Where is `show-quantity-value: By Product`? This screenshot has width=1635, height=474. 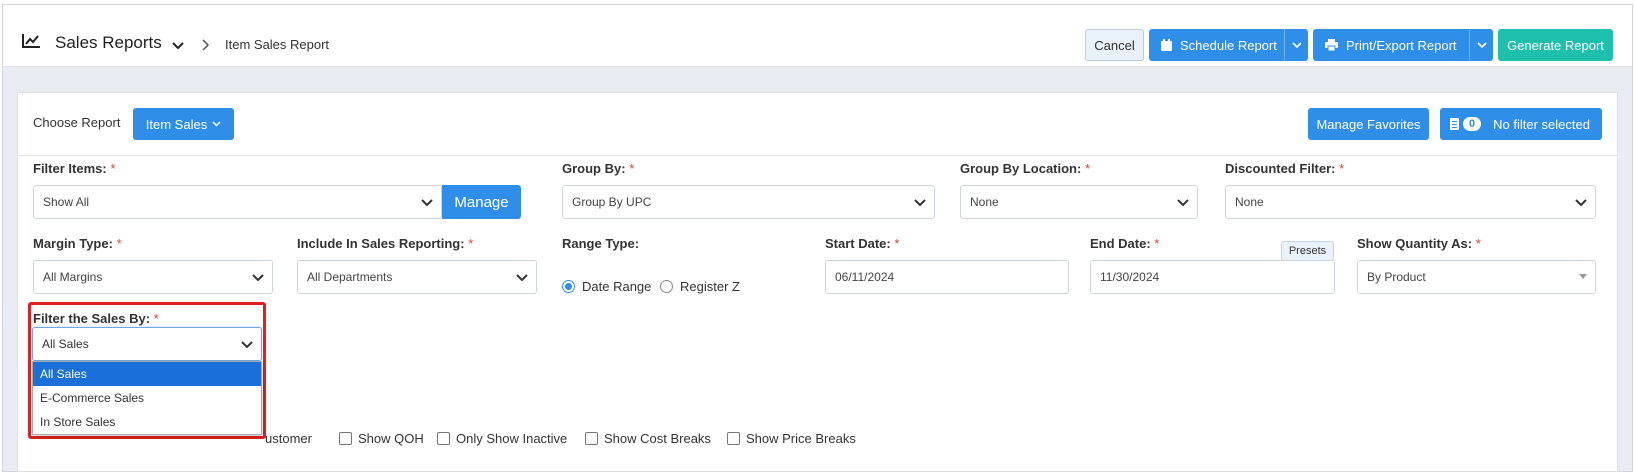
show-quantity-value: By Product is located at coordinates (1396, 277).